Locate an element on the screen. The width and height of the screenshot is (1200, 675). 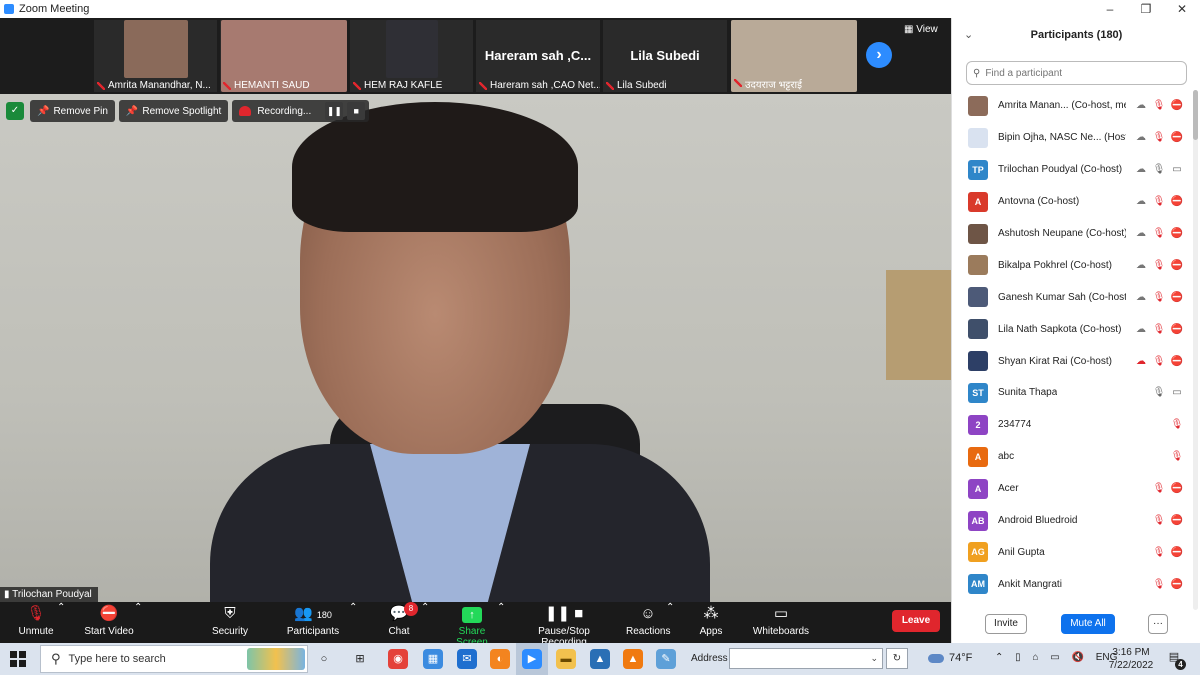
battery-icon: ▭ is located at coordinates (1054, 657).